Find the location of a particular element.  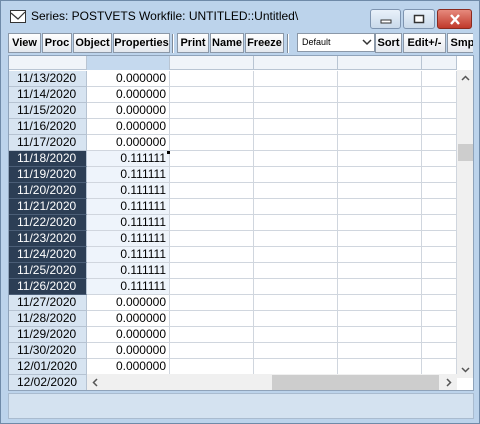

vertical-scroll-thumb is located at coordinates (465, 152).